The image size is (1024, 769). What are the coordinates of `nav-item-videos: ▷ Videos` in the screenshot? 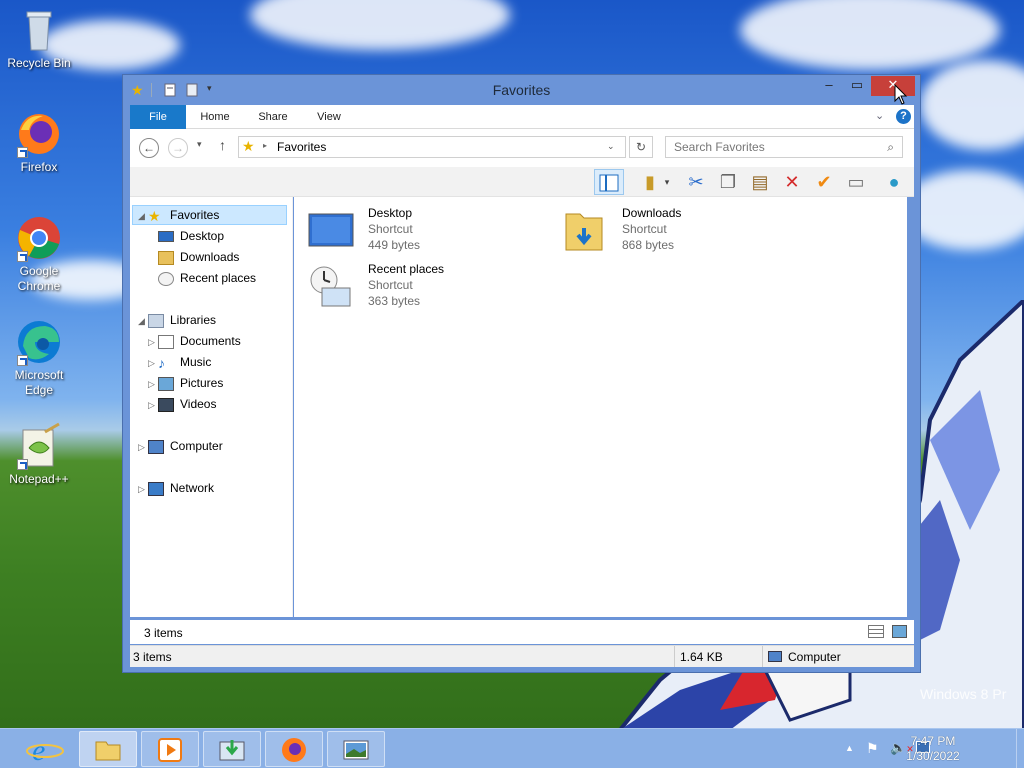 It's located at (182, 404).